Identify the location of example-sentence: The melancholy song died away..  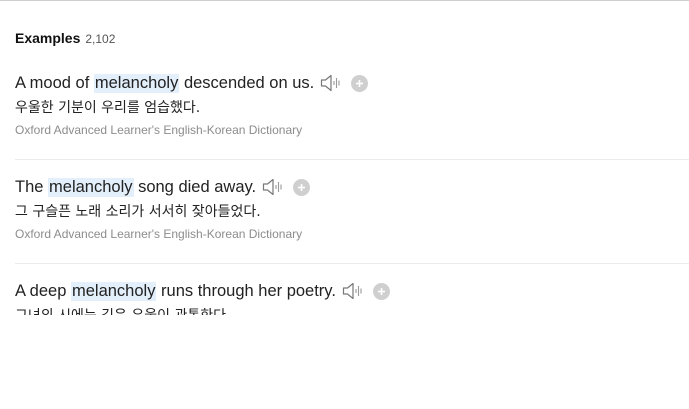
(352, 187).